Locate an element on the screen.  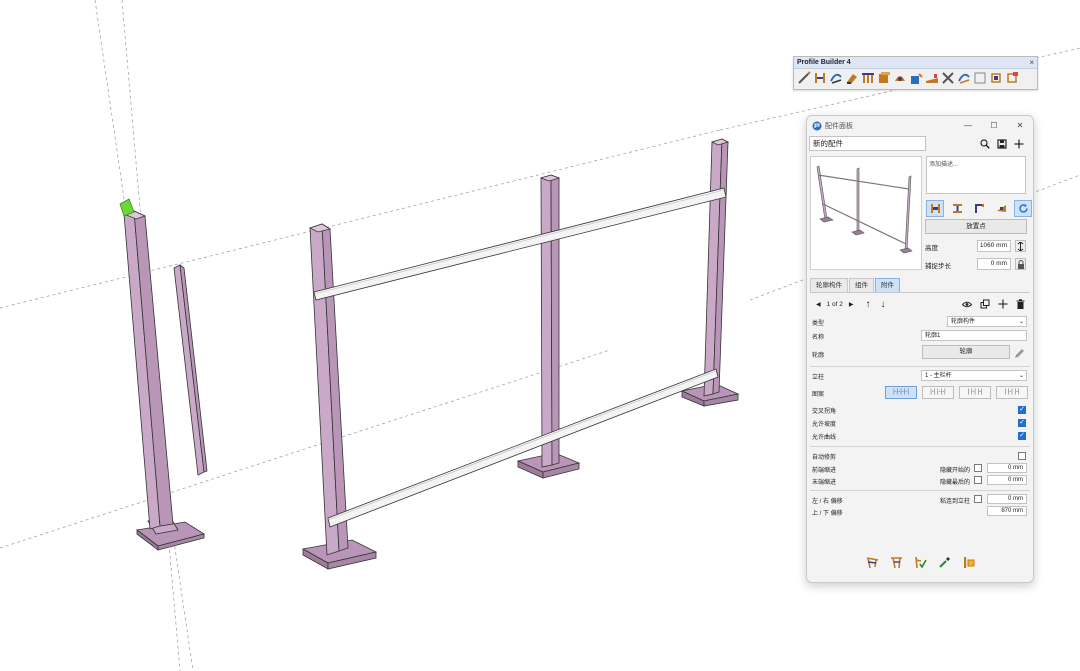
save-icon is located at coordinates (1002, 143).